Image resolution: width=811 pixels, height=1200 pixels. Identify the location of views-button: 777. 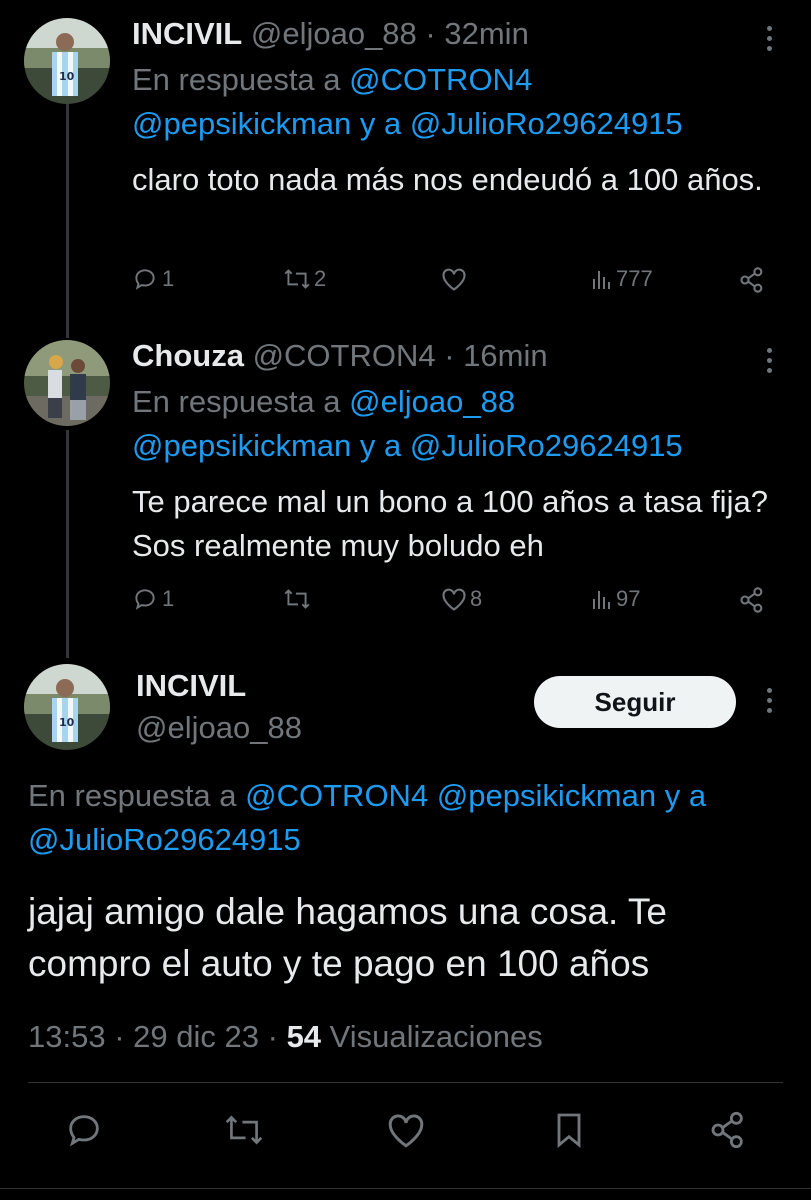
(621, 279).